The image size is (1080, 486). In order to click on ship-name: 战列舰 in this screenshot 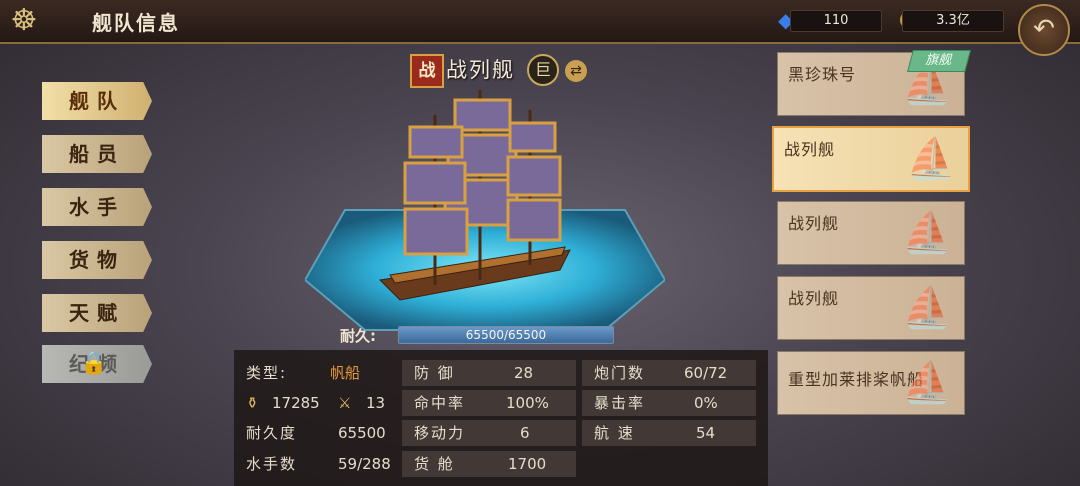, I will do `click(480, 70)`.